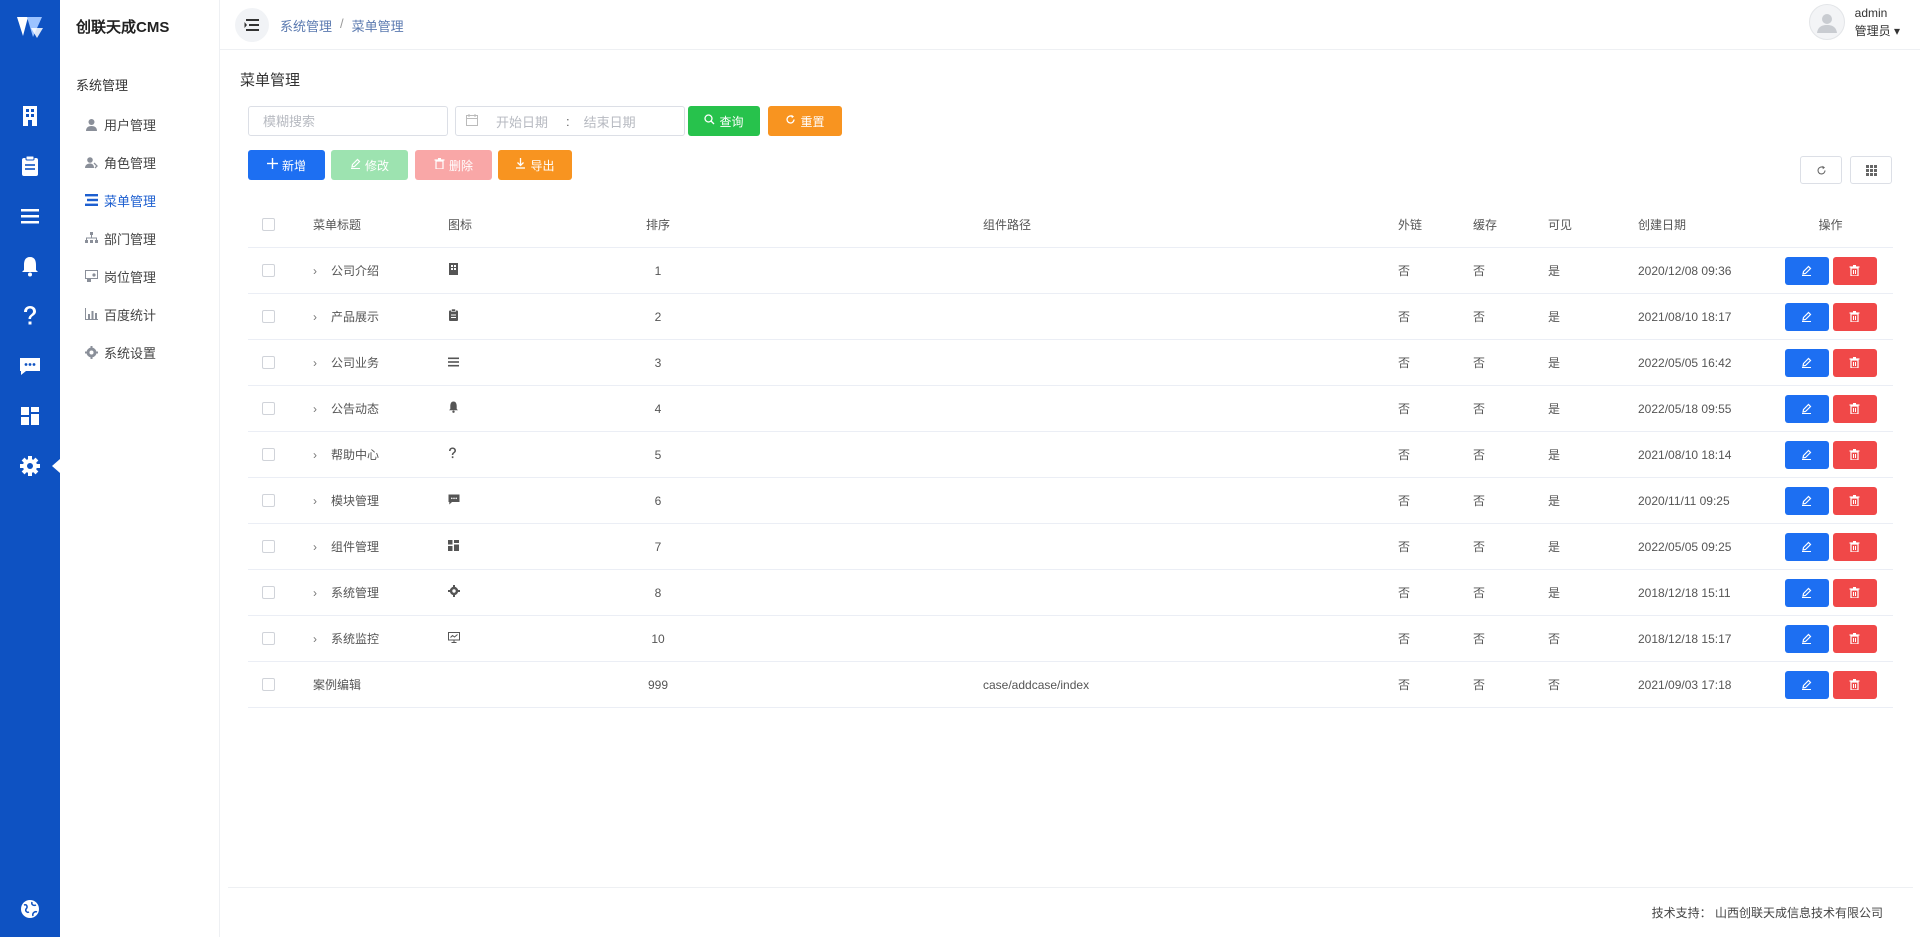  What do you see at coordinates (658, 362) in the screenshot?
I see `sort-value: 3` at bounding box center [658, 362].